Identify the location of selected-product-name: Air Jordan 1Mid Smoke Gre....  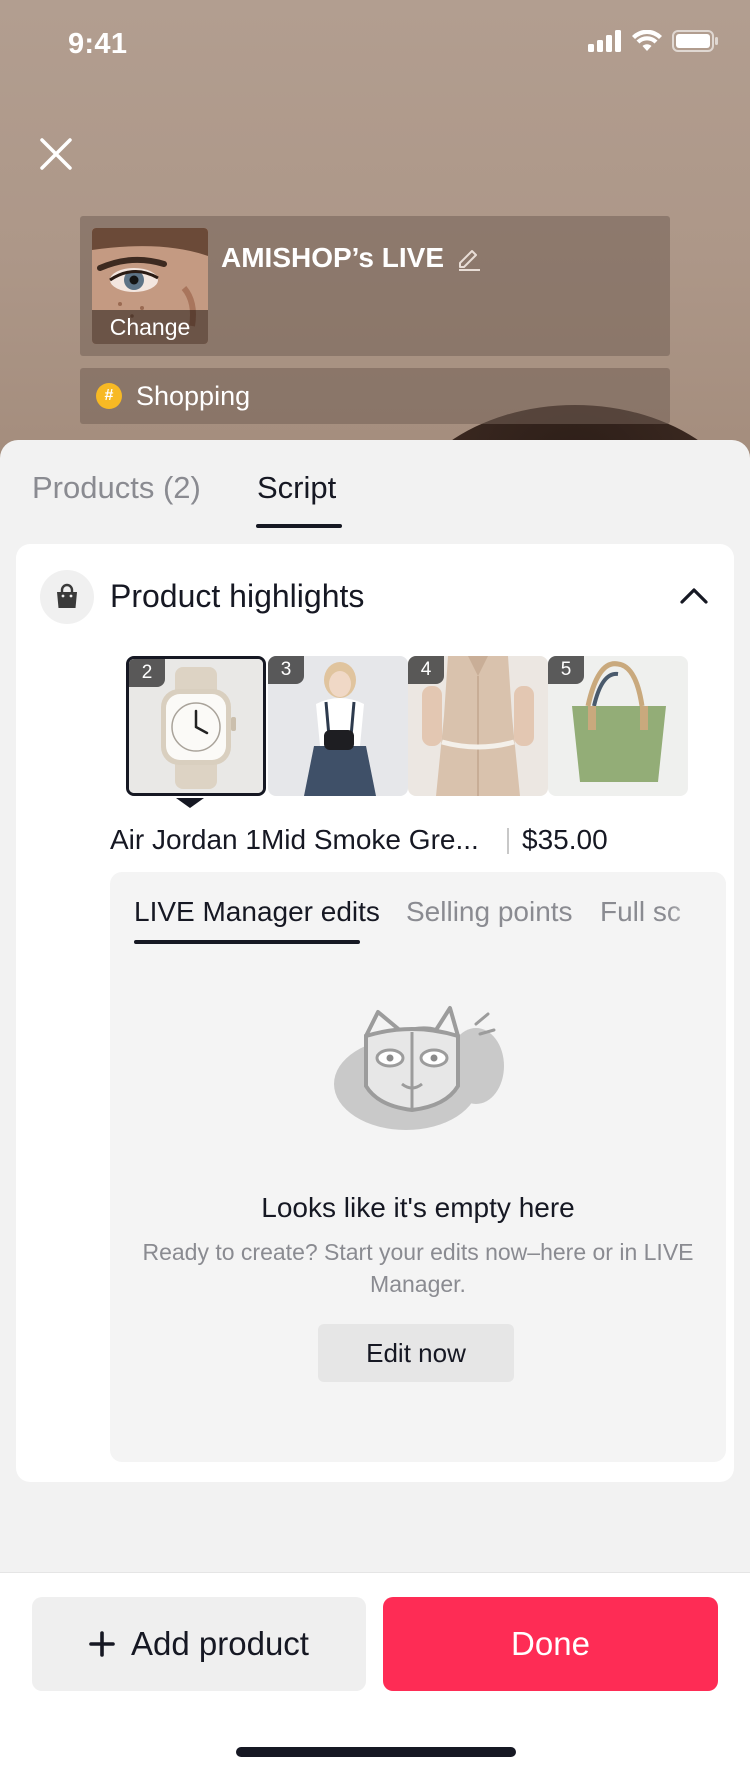
(294, 839).